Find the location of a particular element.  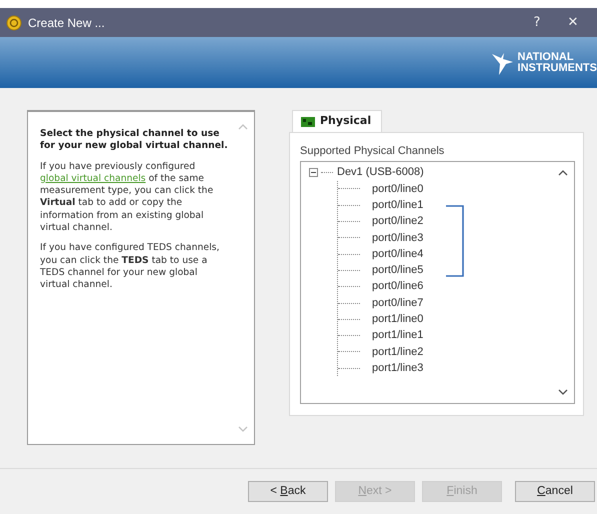

brand-logo-text: NATIONAL INSTRUMENTS is located at coordinates (557, 63).